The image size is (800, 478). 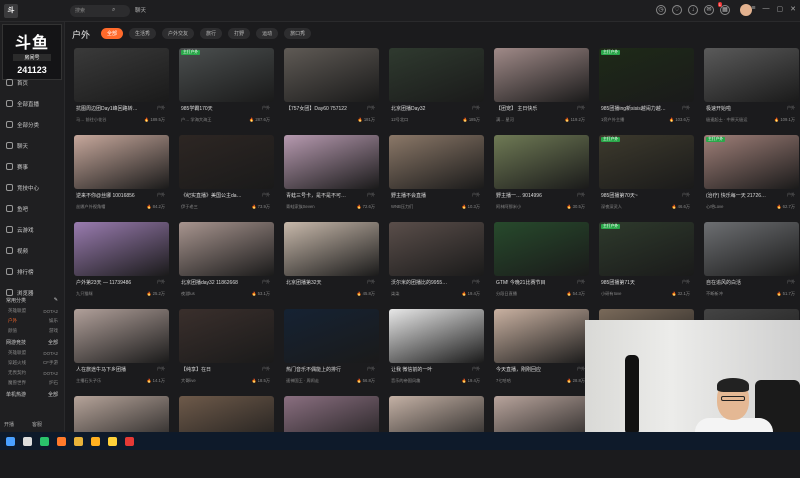 I want to click on stream-card: 主打户外 985团播第70天~ 户外深夜深灵人 46.6万, so click(x=646, y=176).